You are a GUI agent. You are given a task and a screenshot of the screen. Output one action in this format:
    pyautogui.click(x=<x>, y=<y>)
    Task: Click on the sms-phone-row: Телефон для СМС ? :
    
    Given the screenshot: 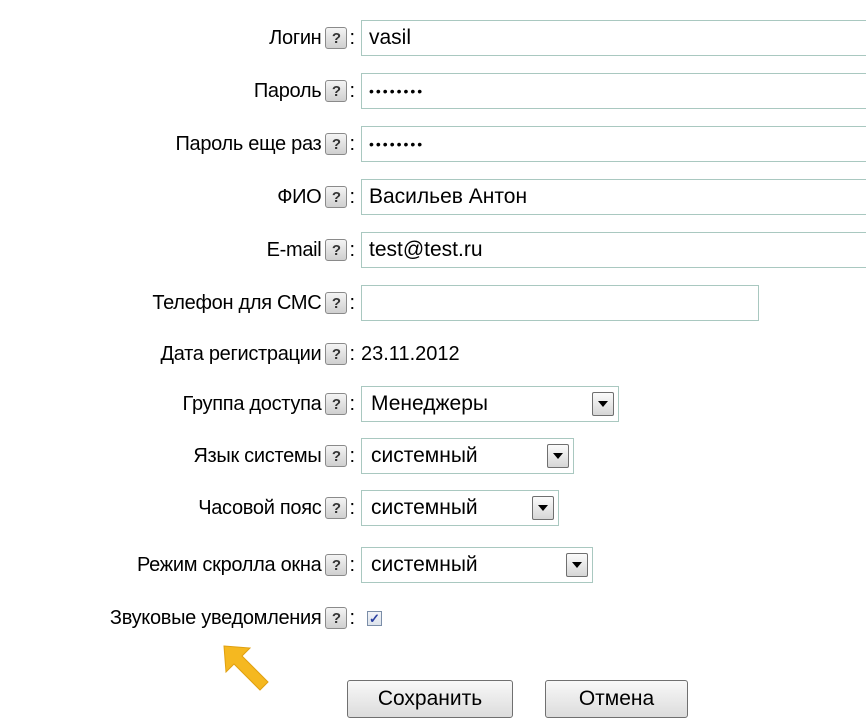 What is the action you would take?
    pyautogui.click(x=379, y=303)
    